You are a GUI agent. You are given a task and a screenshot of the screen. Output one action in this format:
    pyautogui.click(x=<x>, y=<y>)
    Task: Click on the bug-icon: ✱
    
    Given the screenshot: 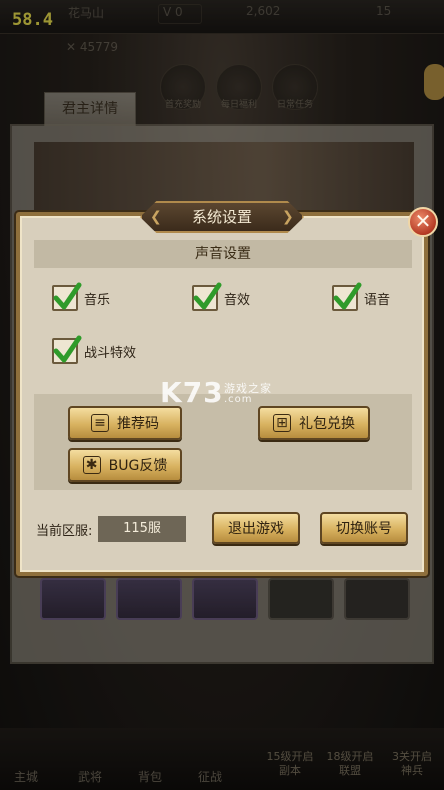 What is the action you would take?
    pyautogui.click(x=91, y=465)
    